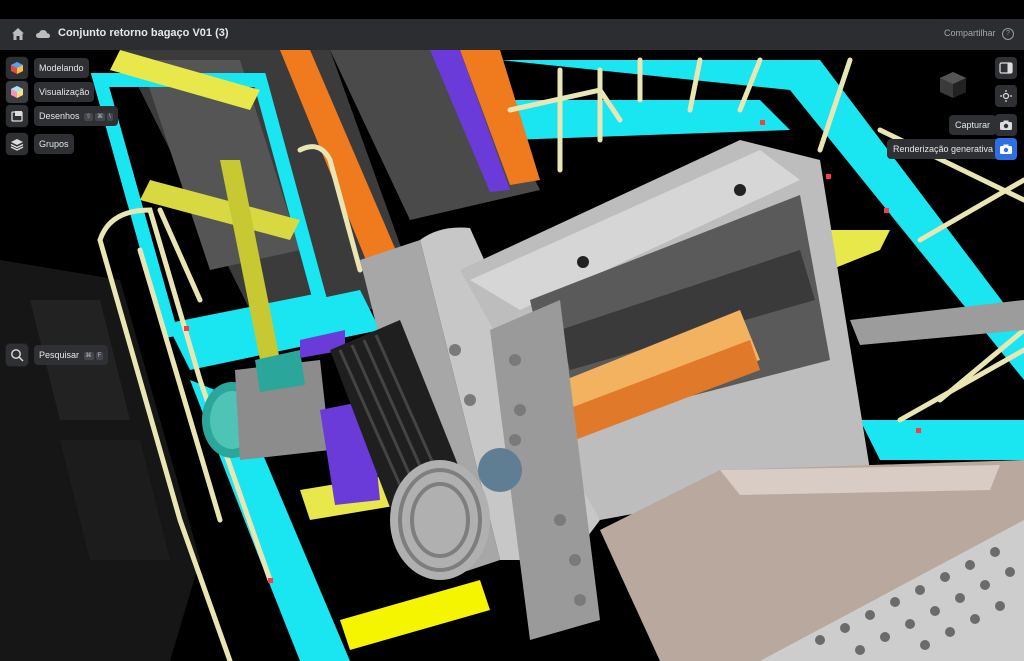 The image size is (1024, 661). Describe the element at coordinates (64, 92) in the screenshot. I see `visualization-label: Visualização` at that location.